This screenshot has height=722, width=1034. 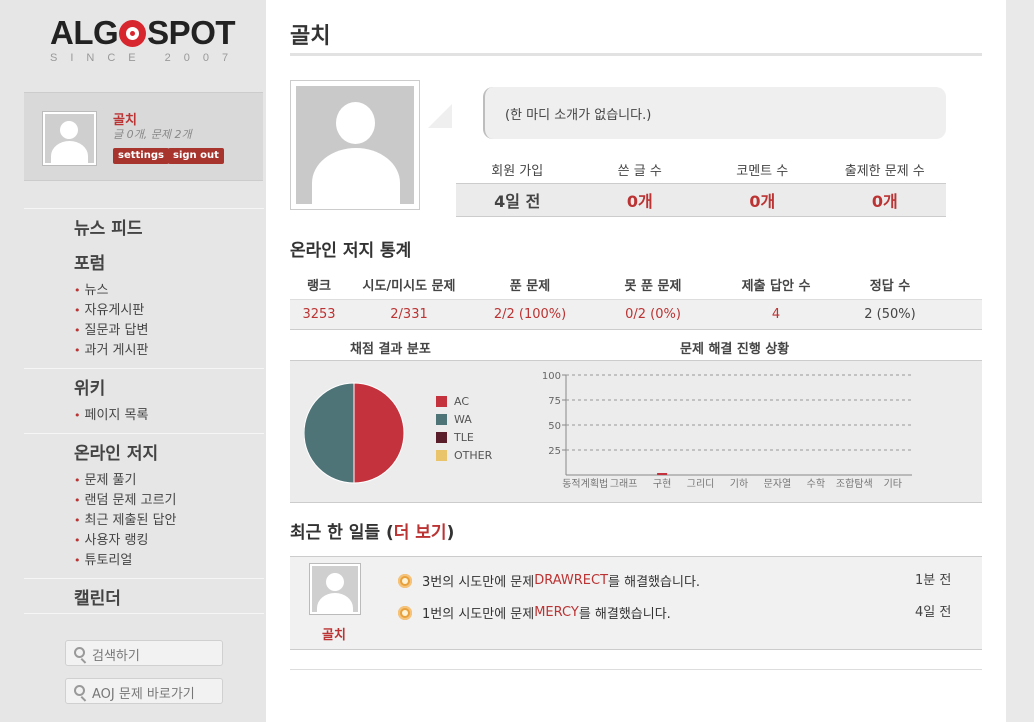 What do you see at coordinates (103, 558) in the screenshot?
I see `nav-item-tutorial: 튜토리얼` at bounding box center [103, 558].